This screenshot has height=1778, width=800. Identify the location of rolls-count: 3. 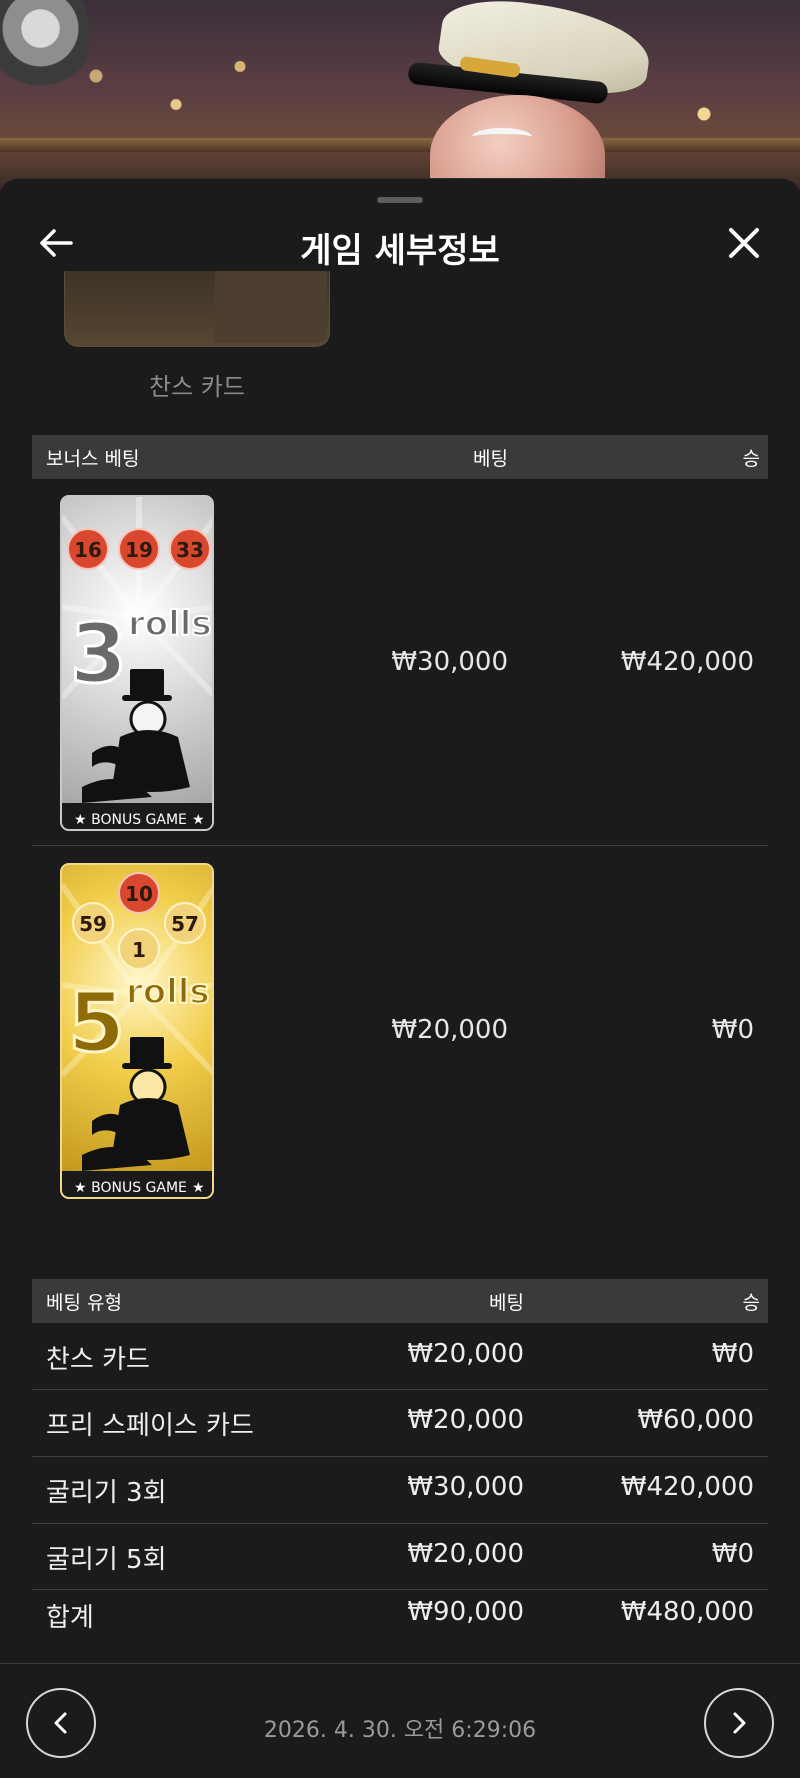
(98, 654).